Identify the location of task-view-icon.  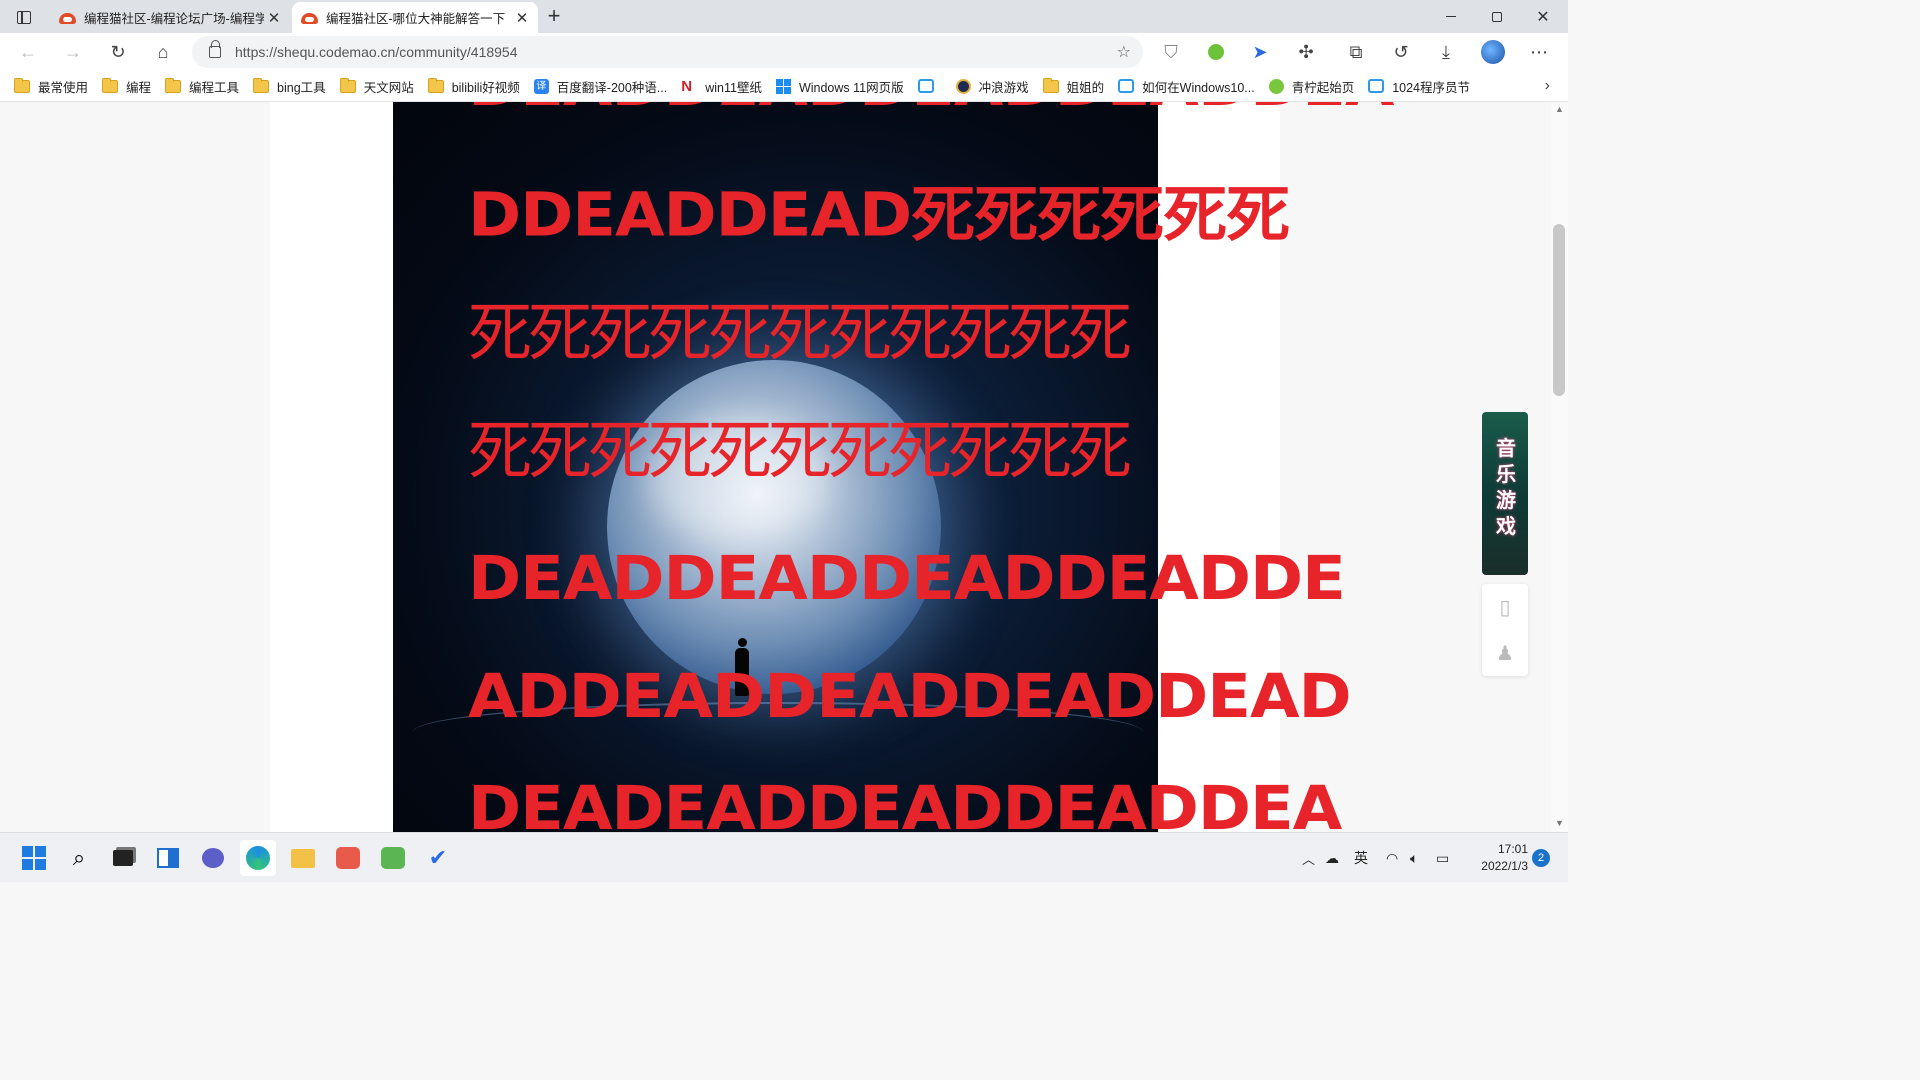
(123, 858).